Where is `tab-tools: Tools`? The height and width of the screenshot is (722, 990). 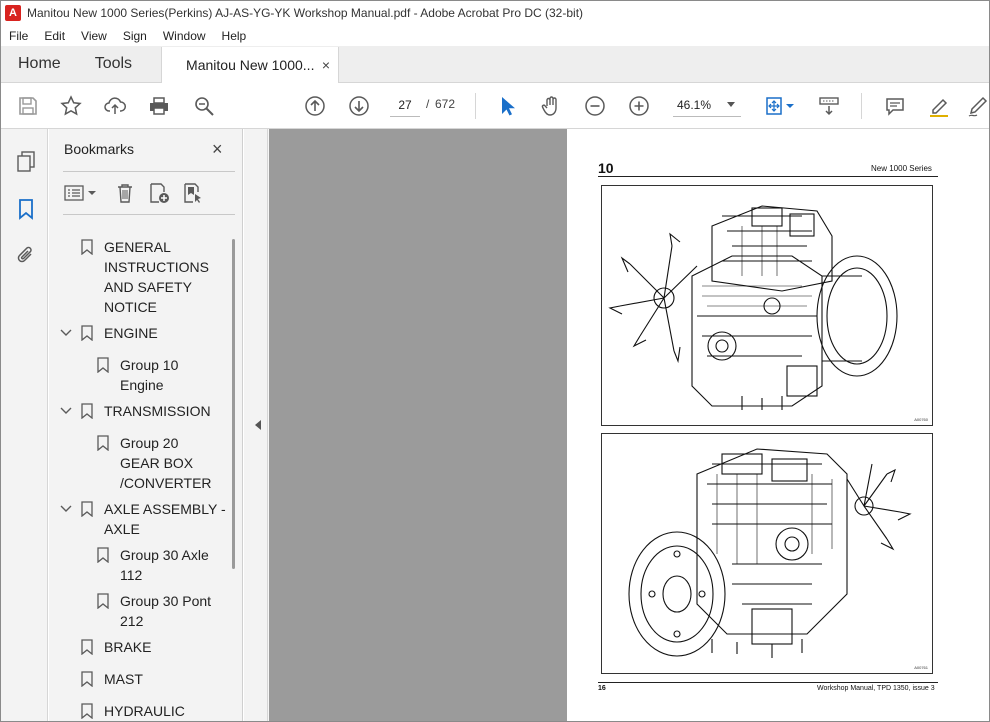
tab-tools: Tools is located at coordinates (113, 64).